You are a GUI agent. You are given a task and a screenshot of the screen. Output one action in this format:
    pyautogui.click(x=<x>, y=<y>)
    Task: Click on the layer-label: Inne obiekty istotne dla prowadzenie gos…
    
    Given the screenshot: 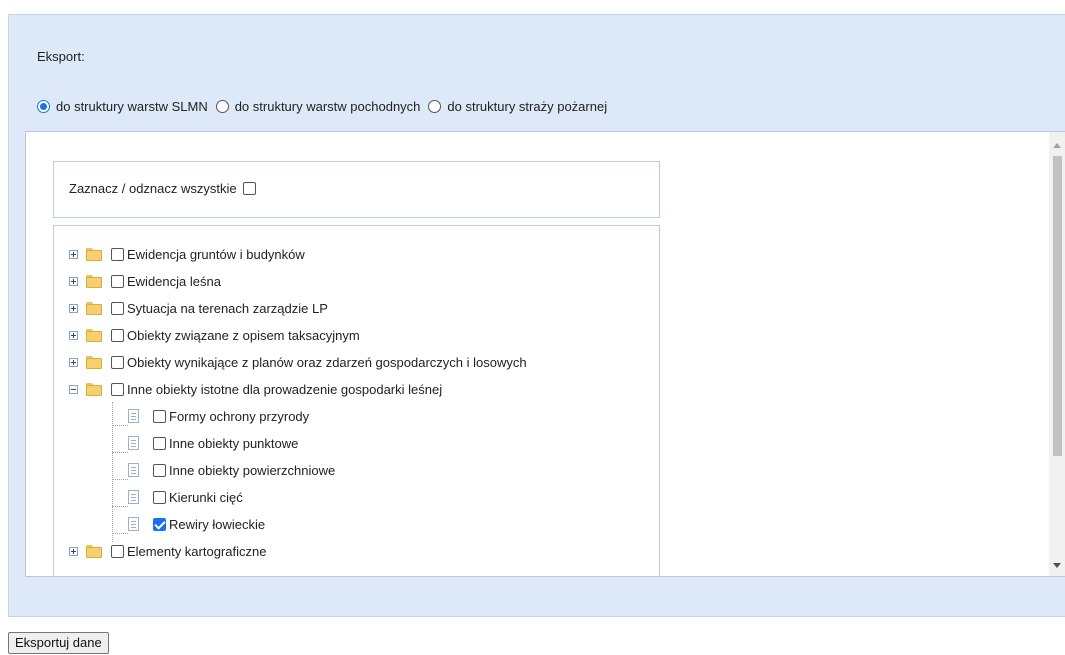 What is the action you would take?
    pyautogui.click(x=284, y=389)
    